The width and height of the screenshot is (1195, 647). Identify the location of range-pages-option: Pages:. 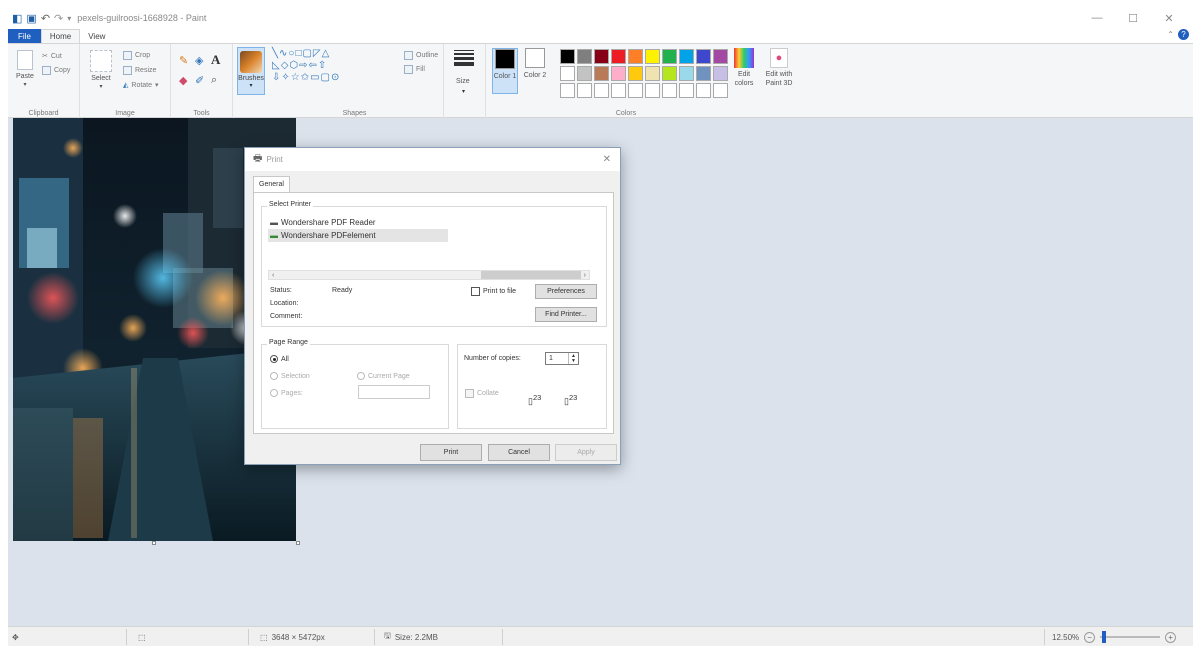
(286, 393).